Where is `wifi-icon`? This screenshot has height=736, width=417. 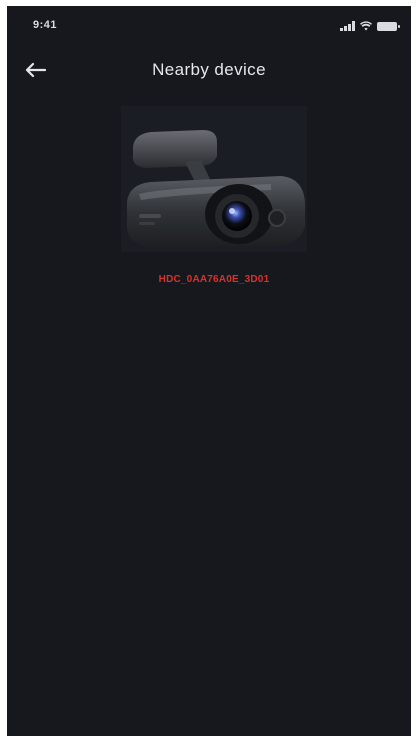
wifi-icon is located at coordinates (366, 26).